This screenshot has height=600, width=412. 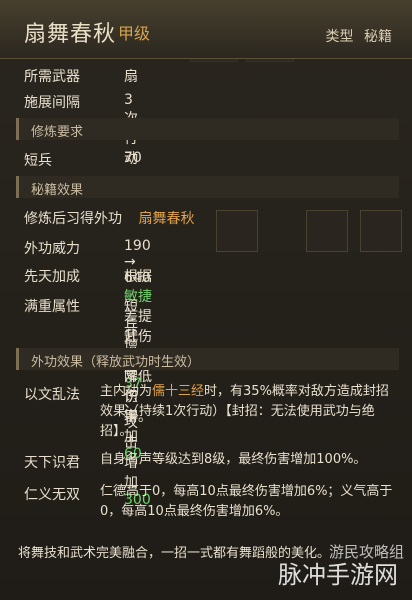 I want to click on innate-prefix: 根据, so click(x=138, y=277).